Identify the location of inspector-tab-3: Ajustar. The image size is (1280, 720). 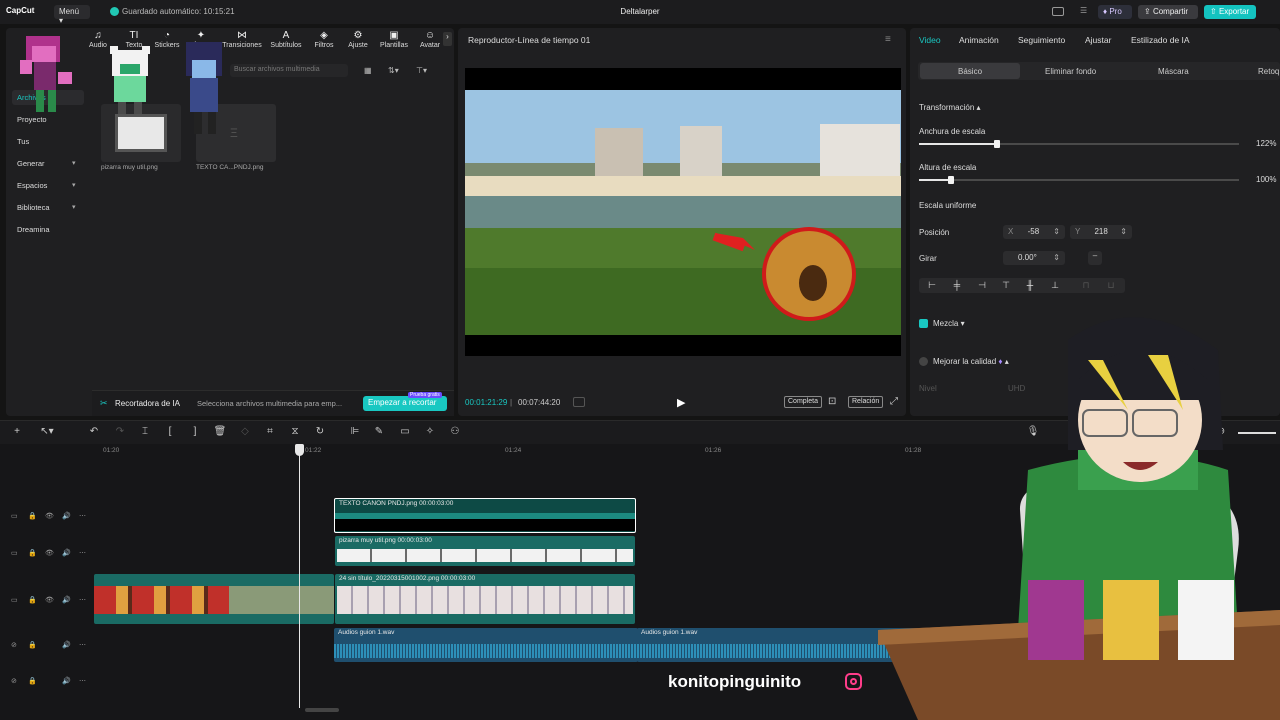
(1098, 40).